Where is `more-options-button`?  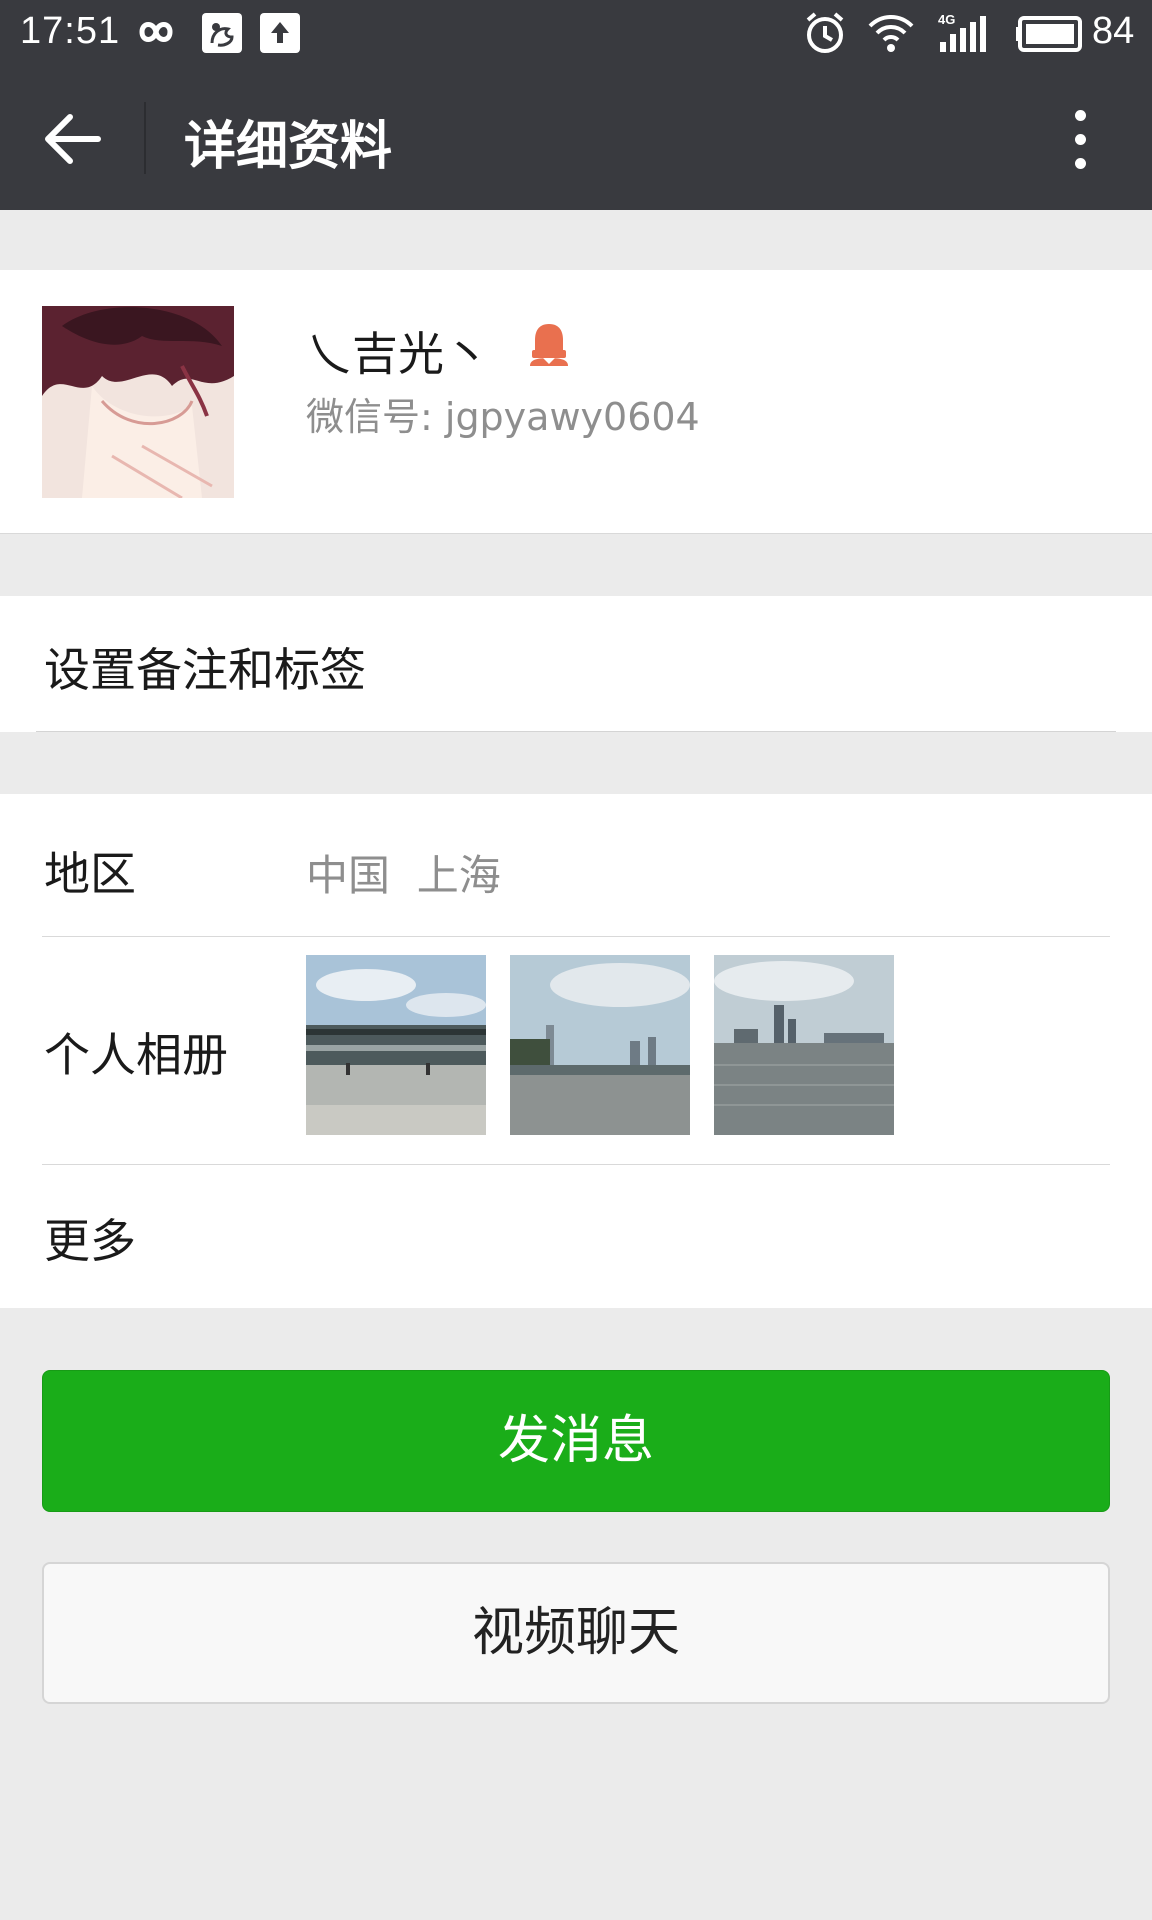 more-options-button is located at coordinates (1080, 140).